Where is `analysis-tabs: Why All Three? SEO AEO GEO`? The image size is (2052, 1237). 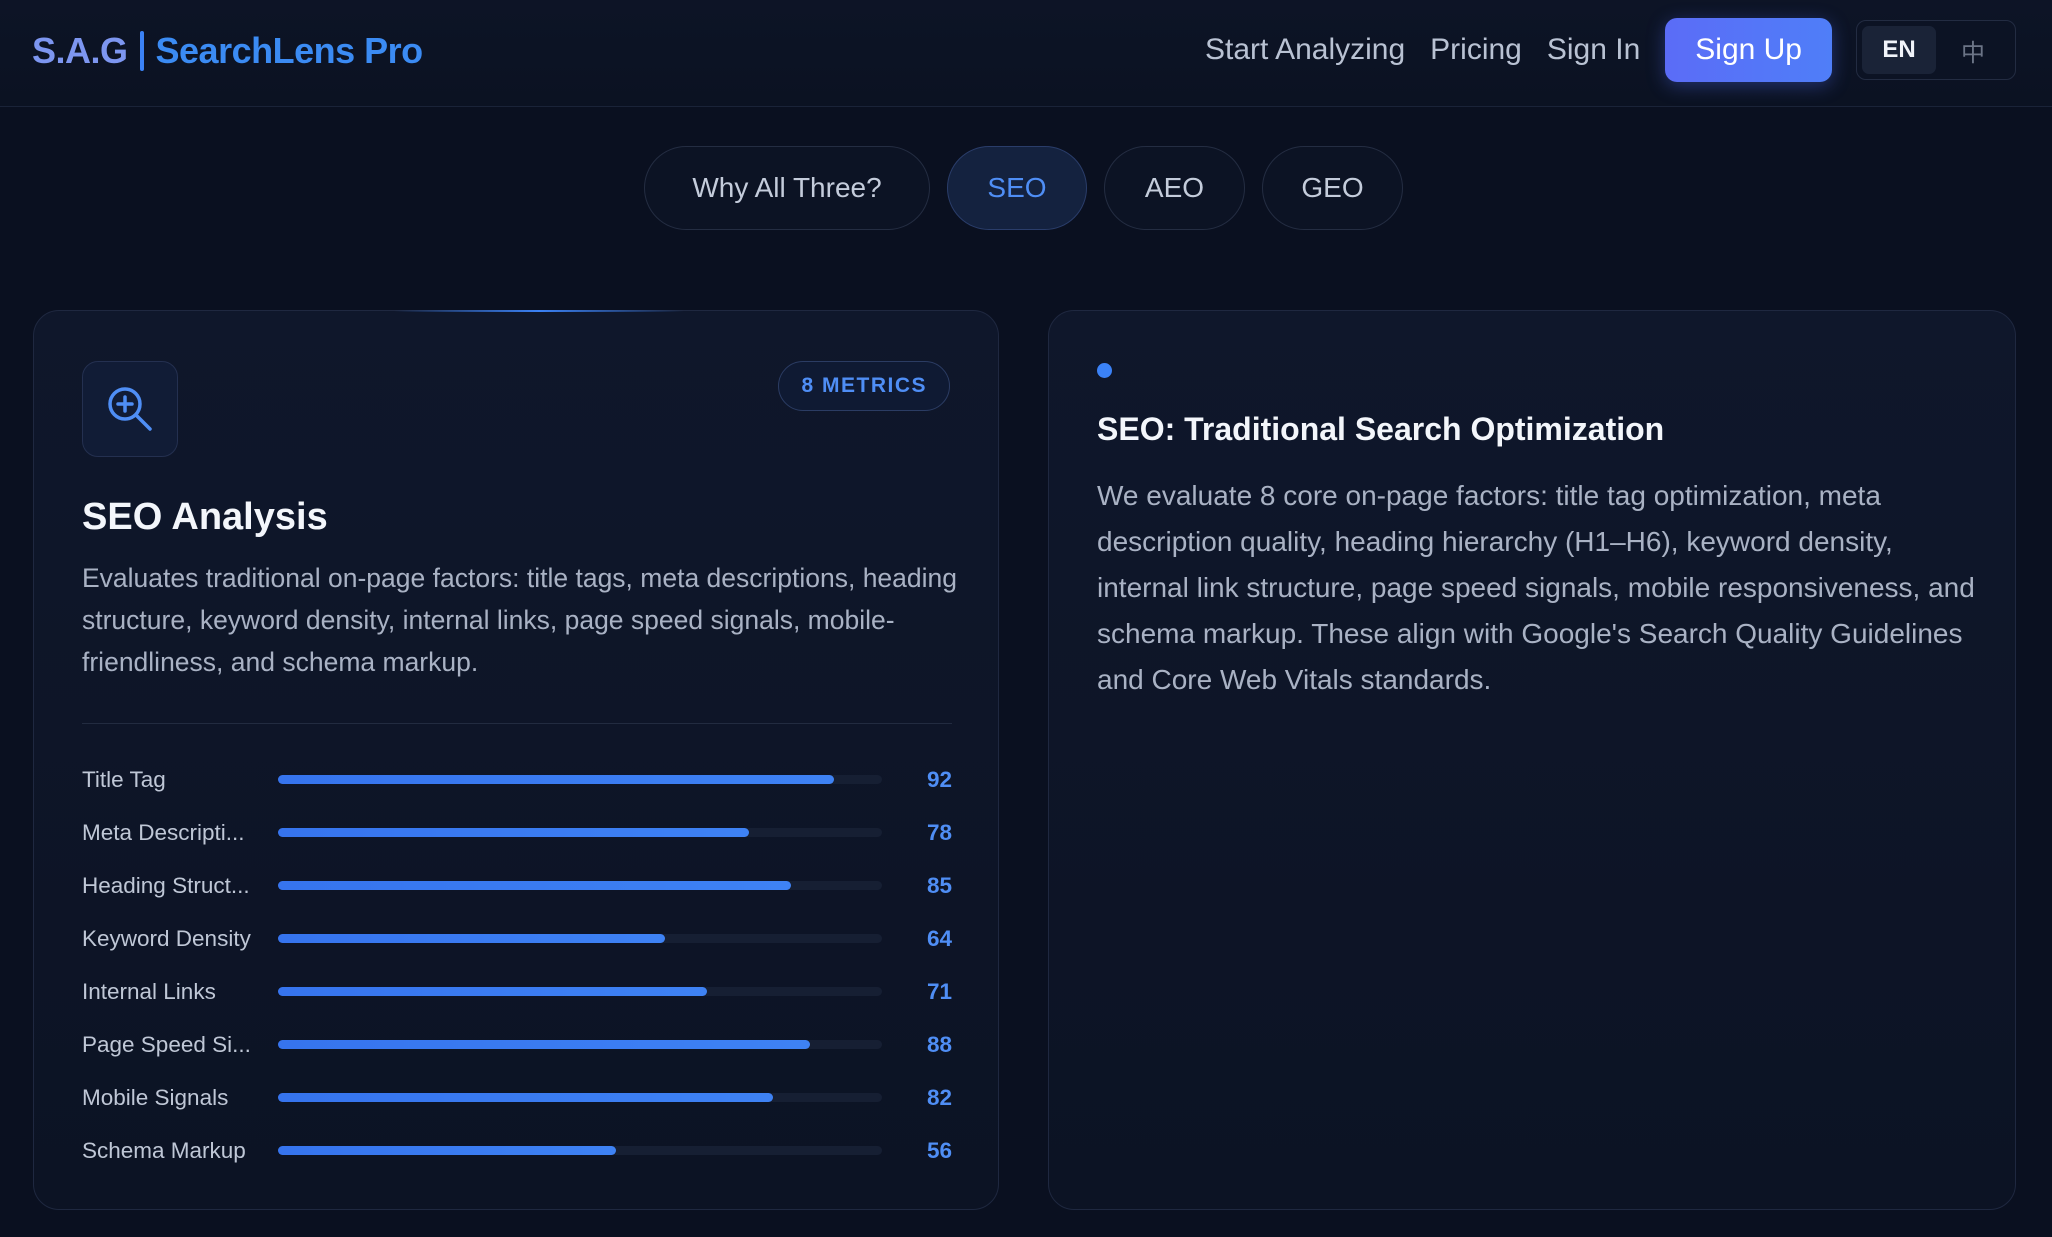
analysis-tabs: Why All Three? SEO AEO GEO is located at coordinates (1032, 188).